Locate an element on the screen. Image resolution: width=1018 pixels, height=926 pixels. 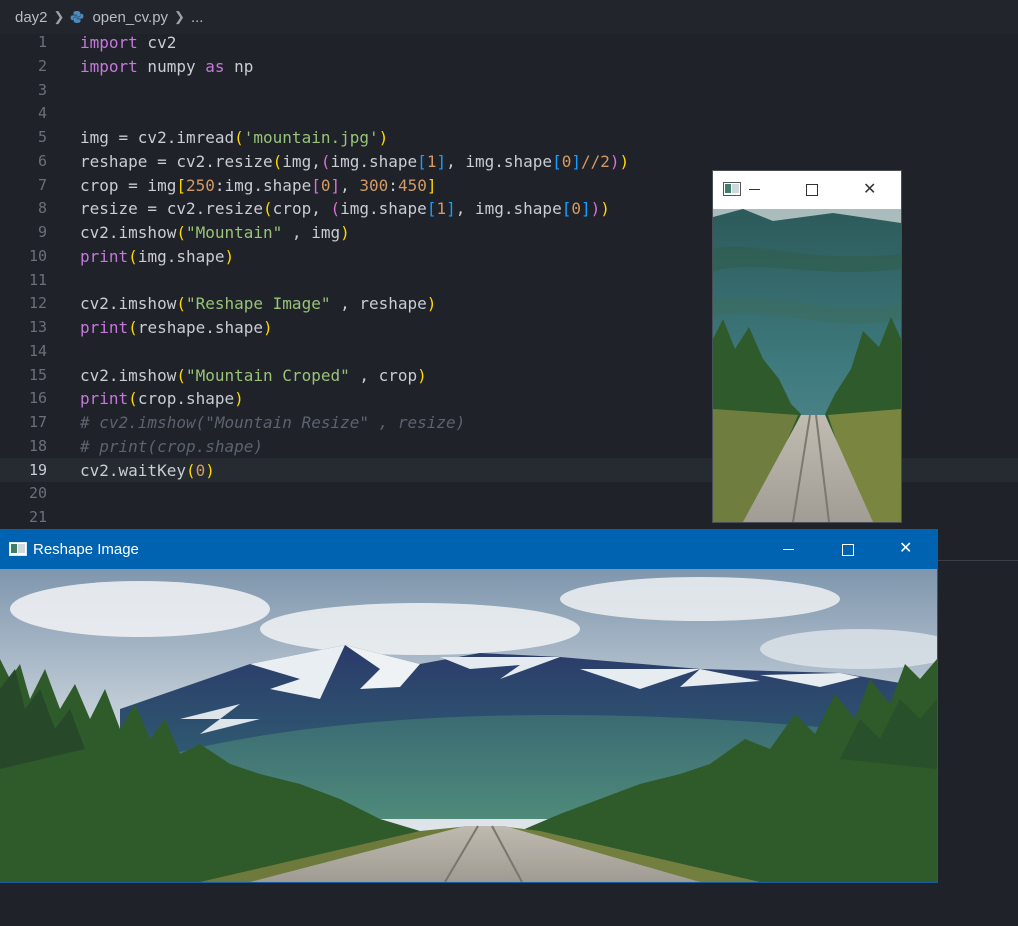
code-comment: # cv2.imshow("Mountain Resize" , resize) is located at coordinates (273, 422).